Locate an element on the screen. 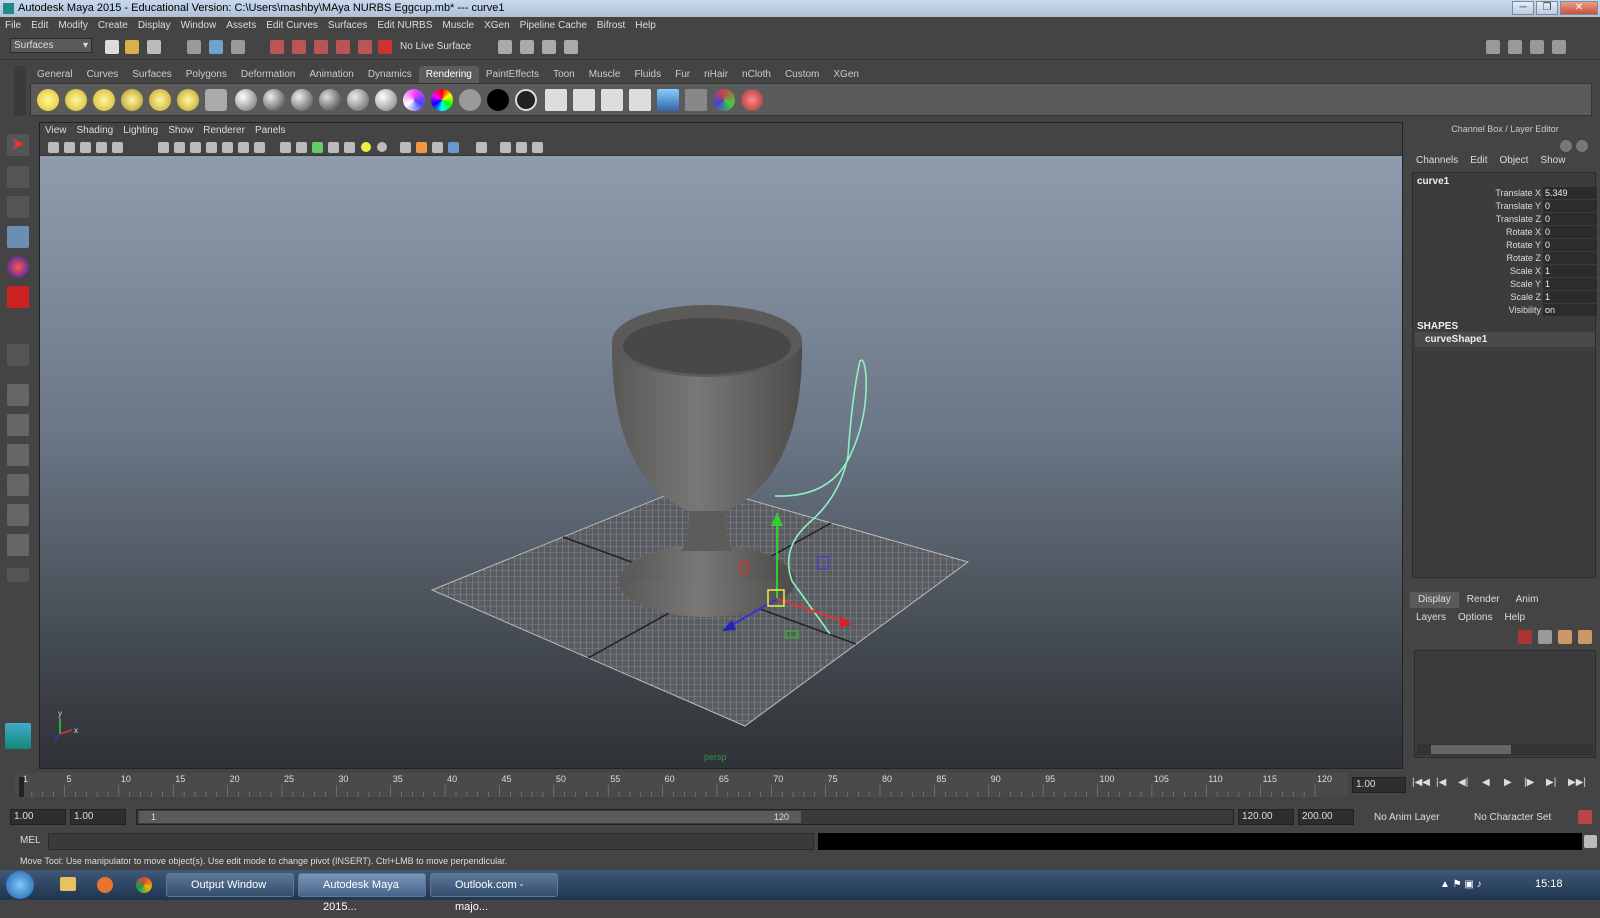 The height and width of the screenshot is (918, 1600). tab-display: Display is located at coordinates (1434, 600).